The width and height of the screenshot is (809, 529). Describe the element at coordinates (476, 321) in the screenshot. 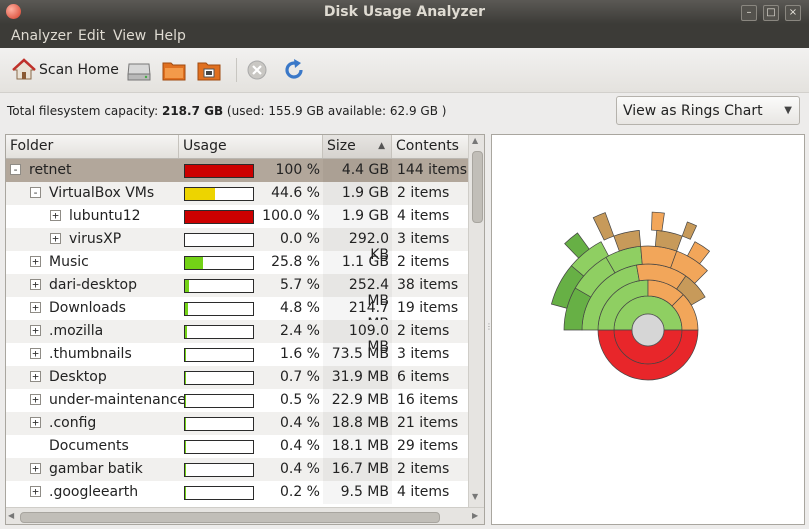

I see `vertical-scrollbar: ▲ ▼` at that location.